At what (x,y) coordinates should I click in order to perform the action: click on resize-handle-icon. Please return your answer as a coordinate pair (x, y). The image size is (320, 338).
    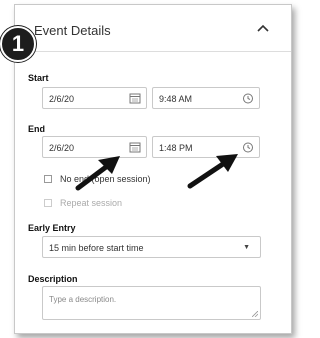
    Looking at the image, I should click on (255, 314).